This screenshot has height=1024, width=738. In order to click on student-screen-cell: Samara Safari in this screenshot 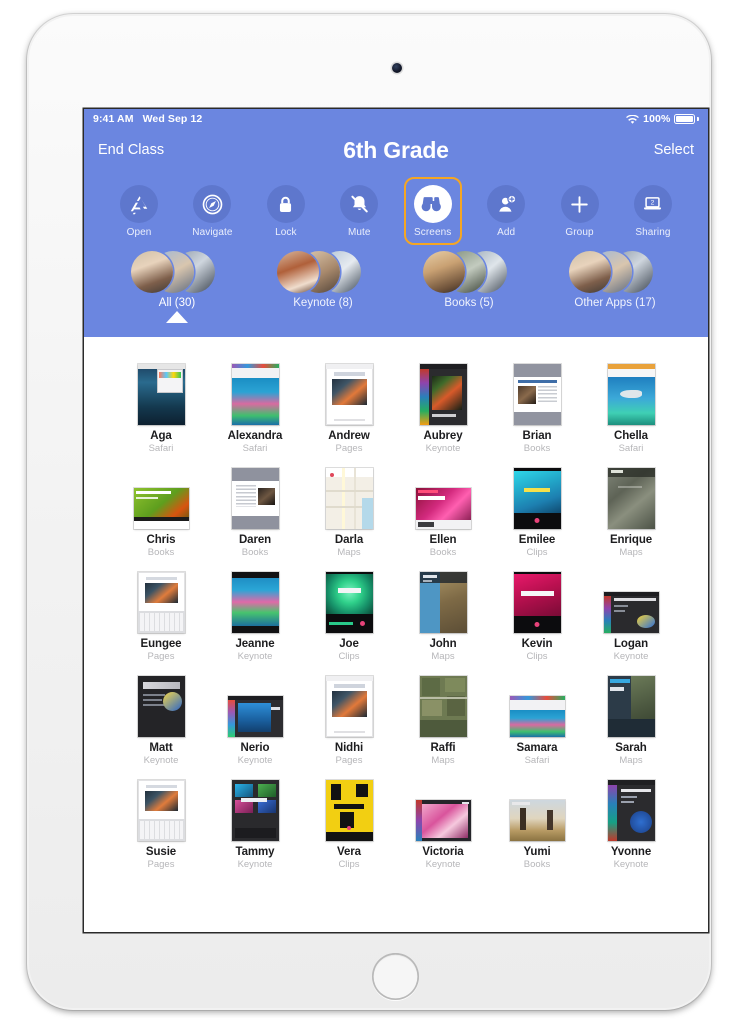, I will do `click(537, 718)`.